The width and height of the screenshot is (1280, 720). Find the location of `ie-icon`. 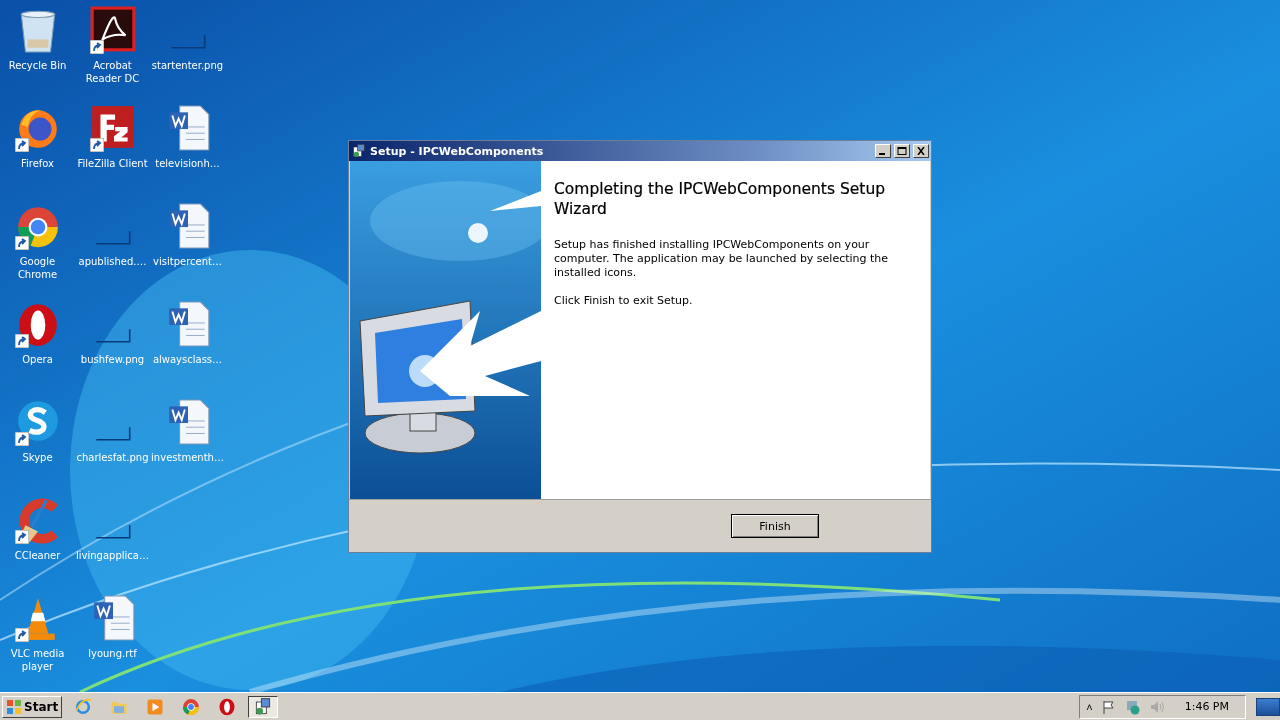

ie-icon is located at coordinates (83, 706).